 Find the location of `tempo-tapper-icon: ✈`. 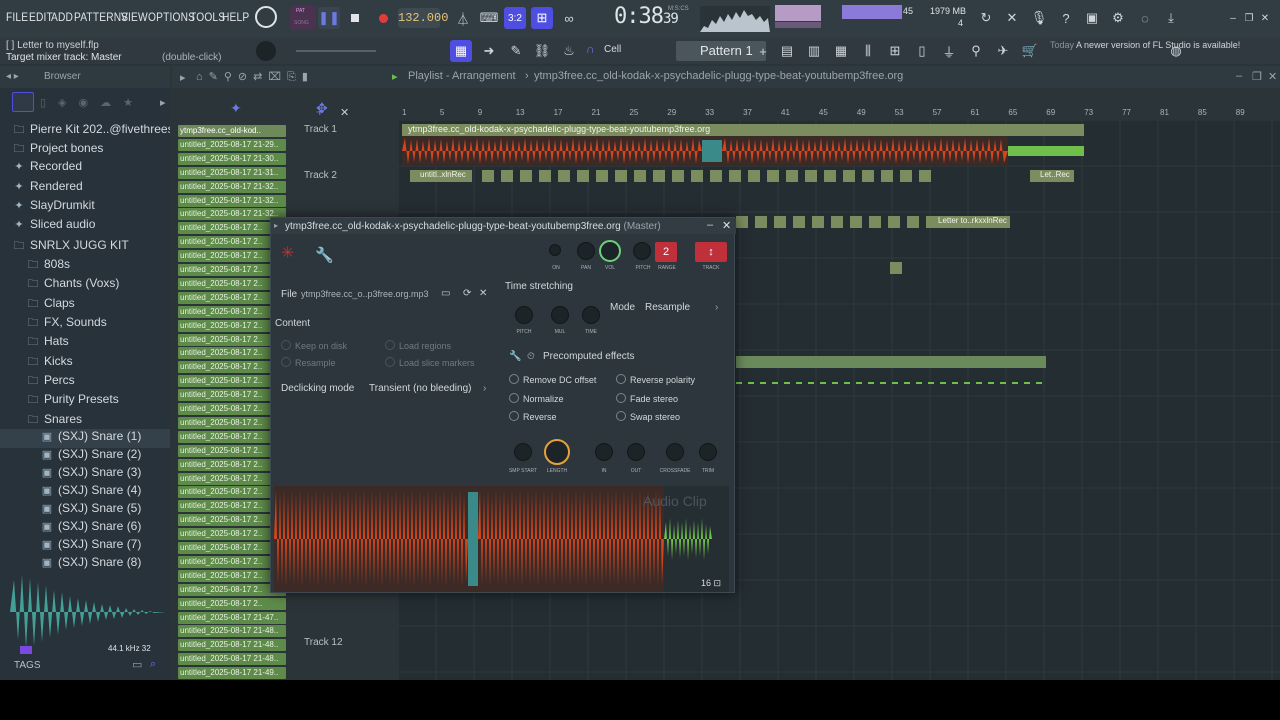

tempo-tapper-icon: ✈ is located at coordinates (1003, 51).